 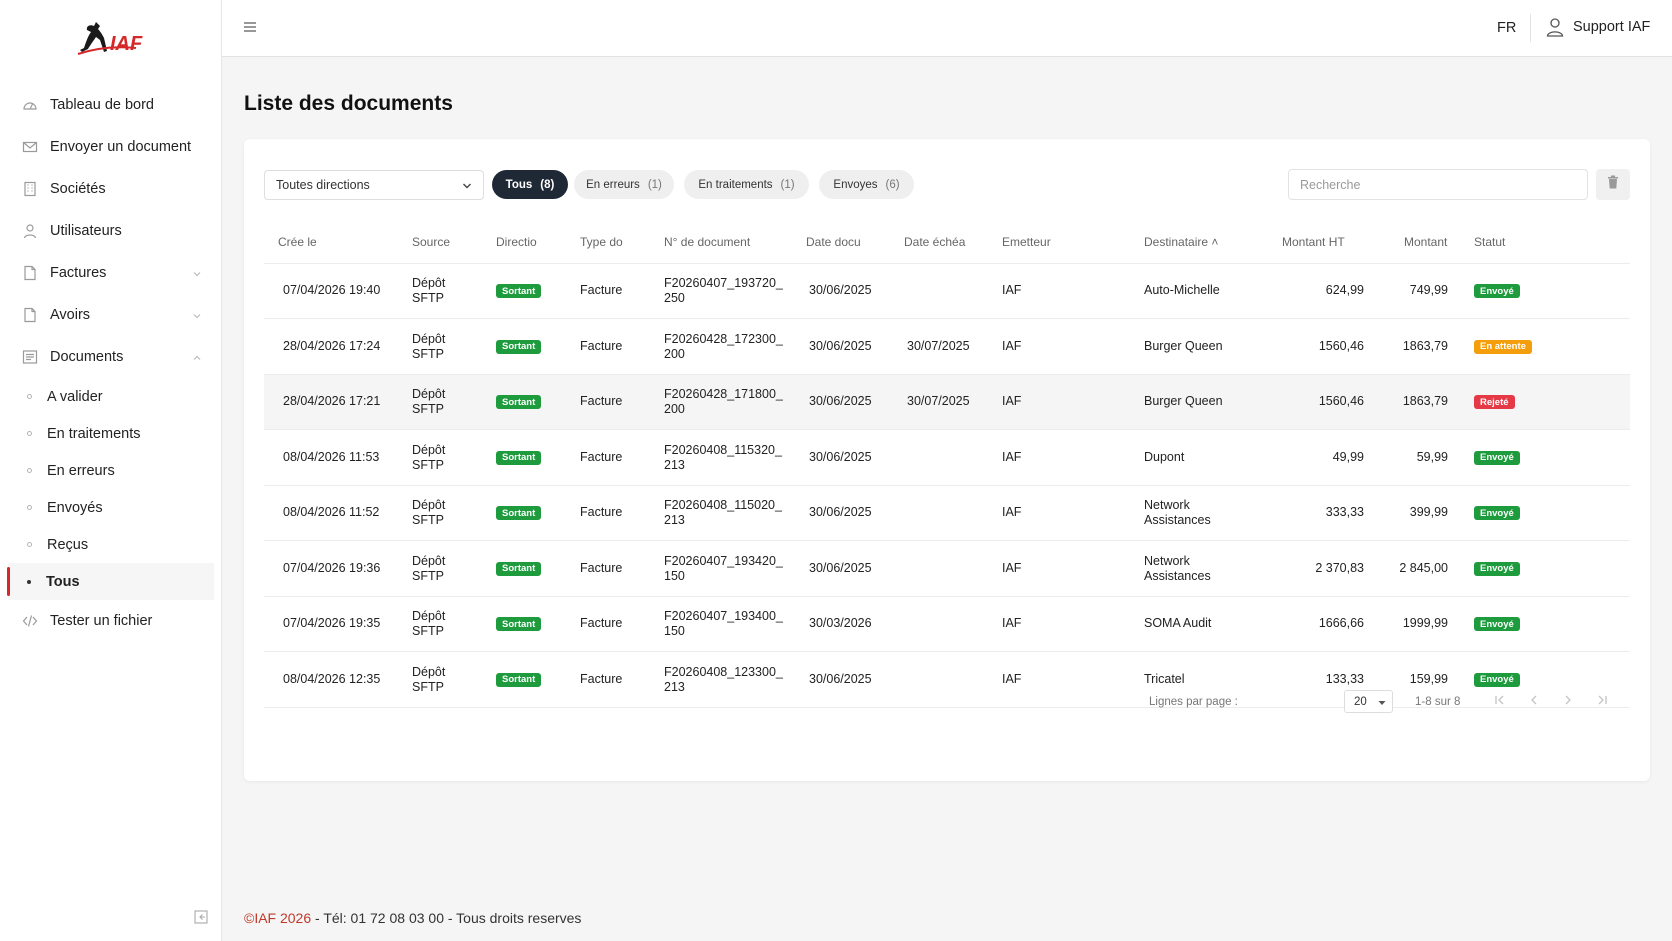 I want to click on header-amount: Montant, so click(x=1434, y=242).